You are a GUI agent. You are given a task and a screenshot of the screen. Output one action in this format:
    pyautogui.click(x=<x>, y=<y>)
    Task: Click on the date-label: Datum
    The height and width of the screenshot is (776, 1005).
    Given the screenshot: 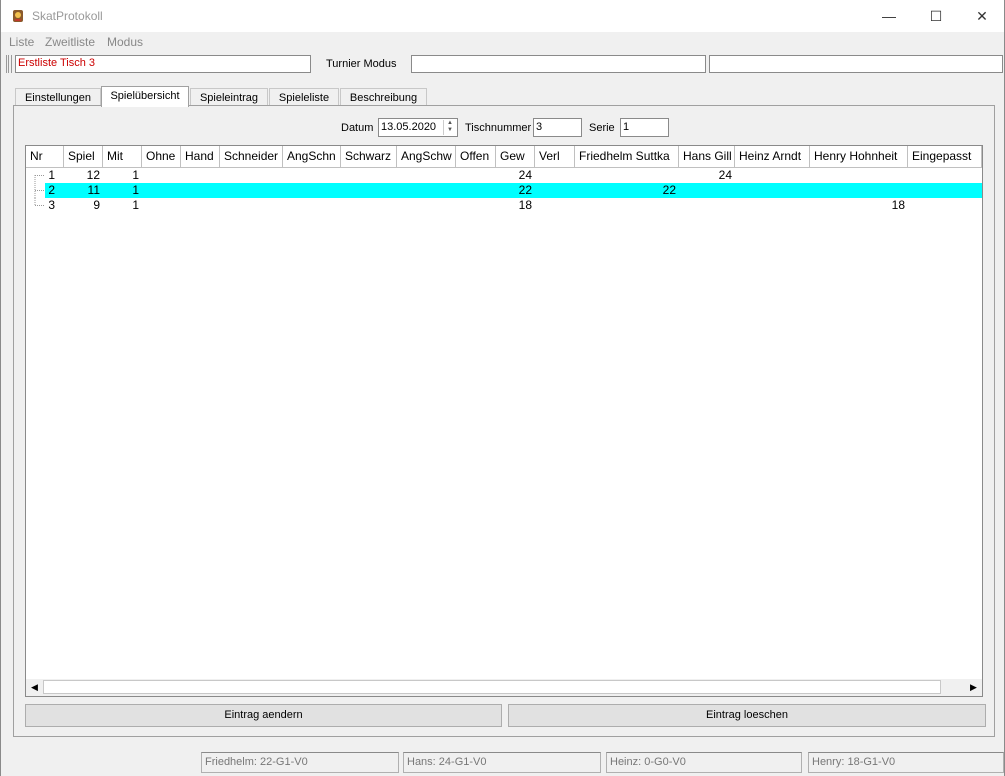 What is the action you would take?
    pyautogui.click(x=357, y=128)
    